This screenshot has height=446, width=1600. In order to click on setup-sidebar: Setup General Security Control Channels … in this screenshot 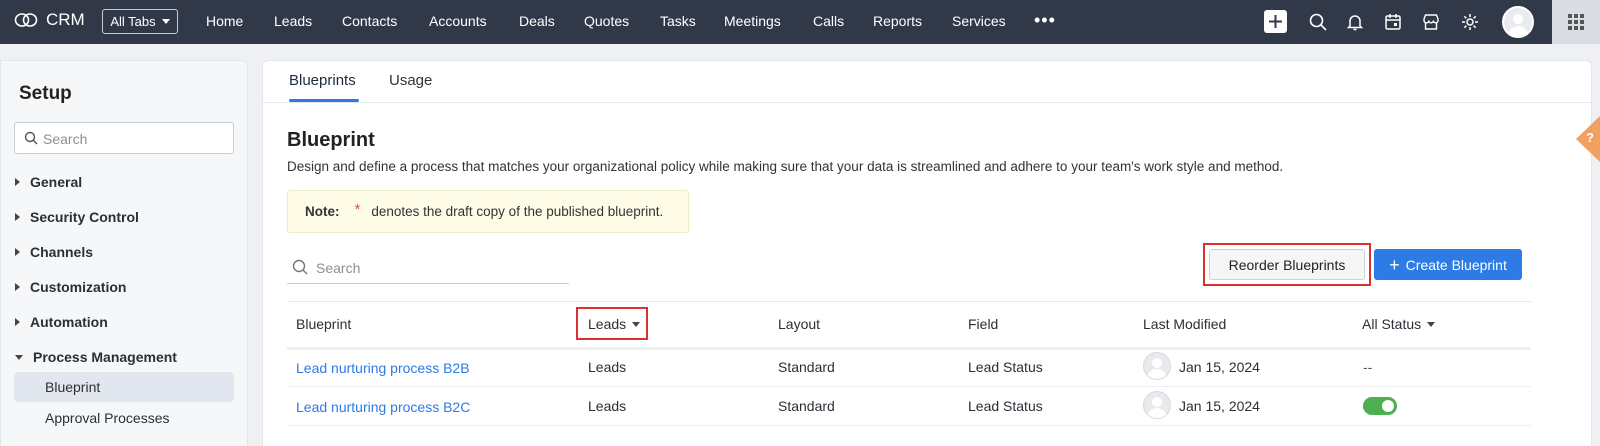, I will do `click(124, 253)`.